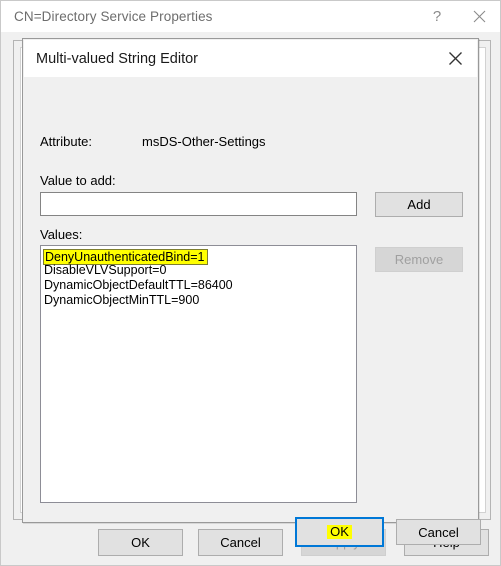 The height and width of the screenshot is (566, 501). What do you see at coordinates (419, 204) in the screenshot?
I see `add-button: Add` at bounding box center [419, 204].